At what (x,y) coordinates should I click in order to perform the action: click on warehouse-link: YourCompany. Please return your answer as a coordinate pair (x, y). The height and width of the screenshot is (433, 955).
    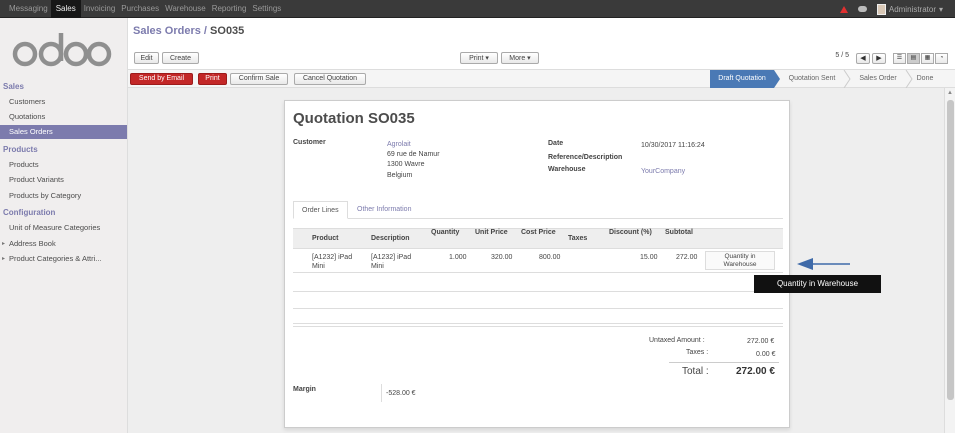
    Looking at the image, I should click on (663, 172).